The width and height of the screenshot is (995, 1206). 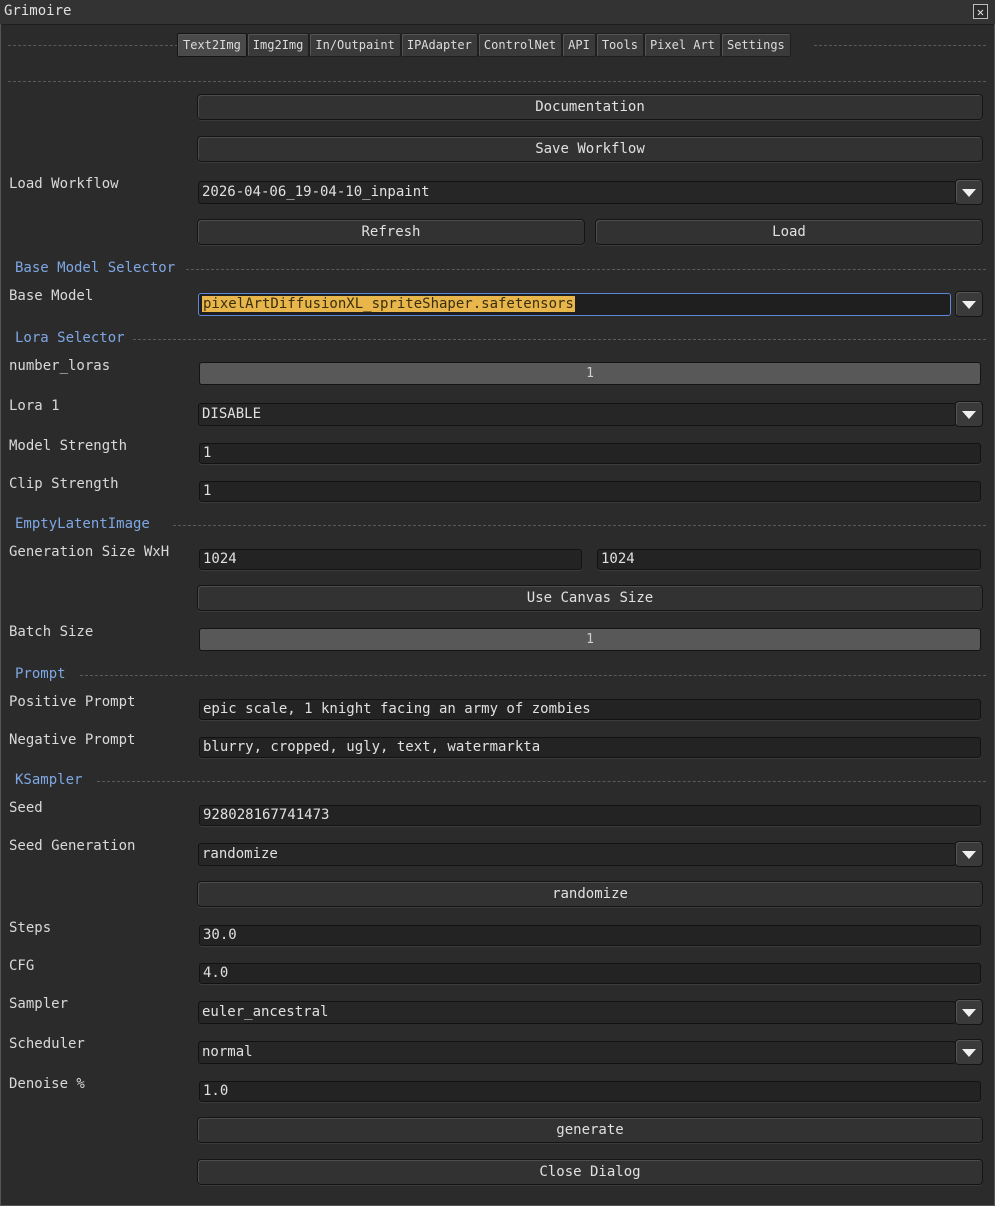 I want to click on batch-size-label: Batch Size, so click(x=51, y=632).